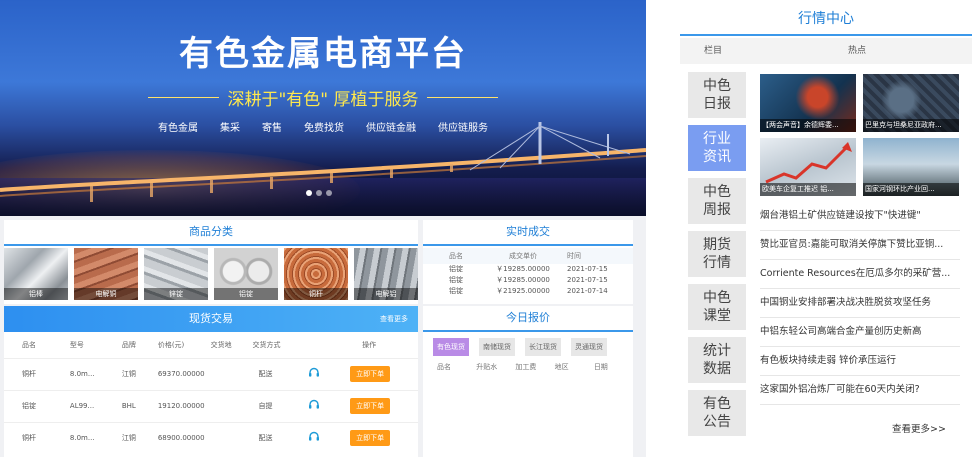  What do you see at coordinates (228, 405) in the screenshot?
I see `spot-place` at bounding box center [228, 405].